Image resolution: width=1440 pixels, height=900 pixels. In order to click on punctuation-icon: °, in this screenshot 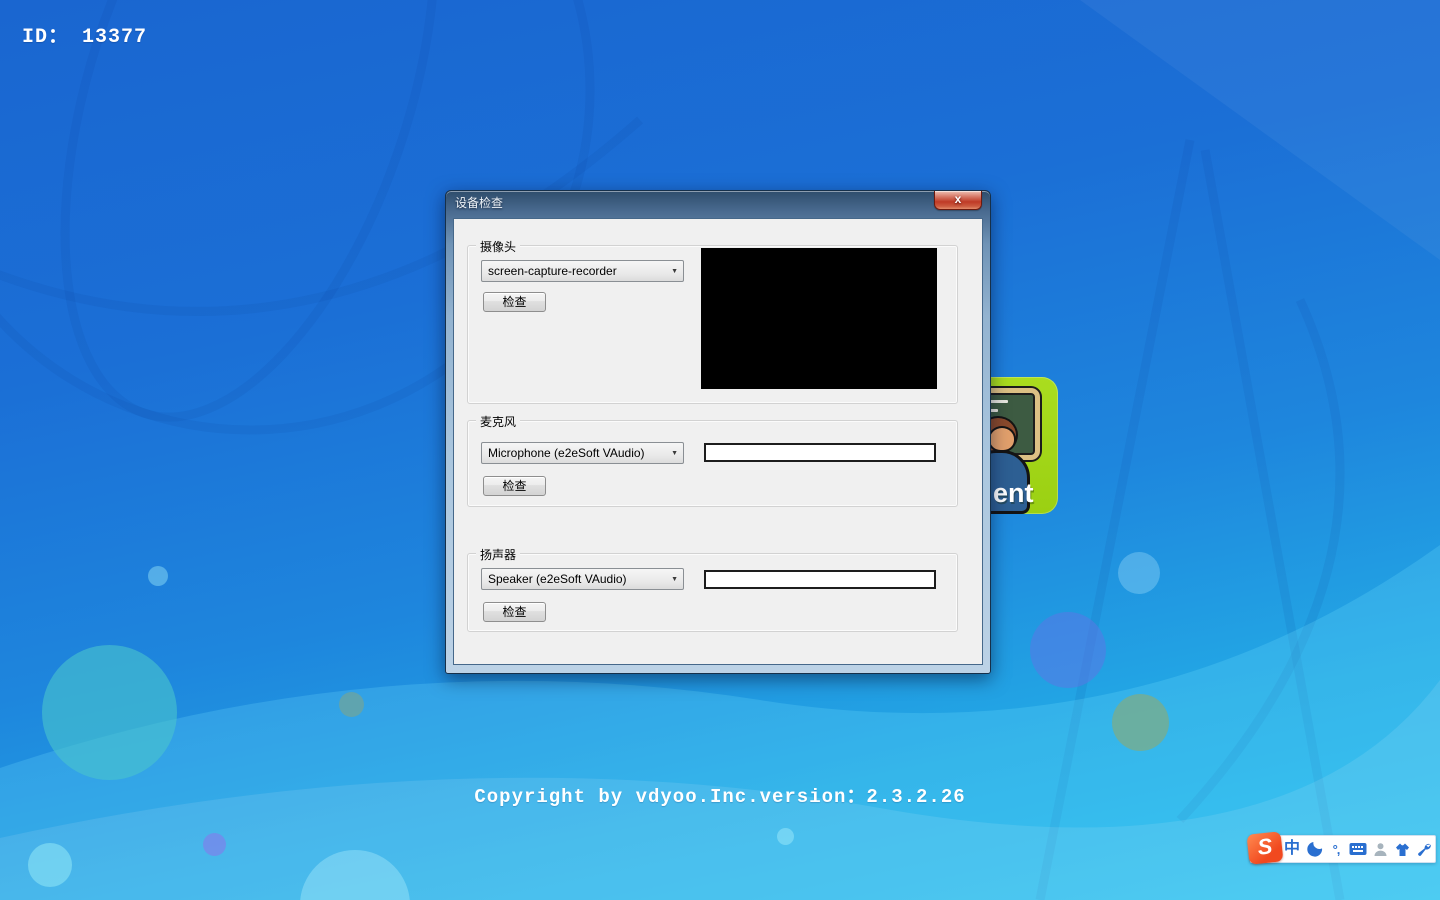, I will do `click(1336, 849)`.